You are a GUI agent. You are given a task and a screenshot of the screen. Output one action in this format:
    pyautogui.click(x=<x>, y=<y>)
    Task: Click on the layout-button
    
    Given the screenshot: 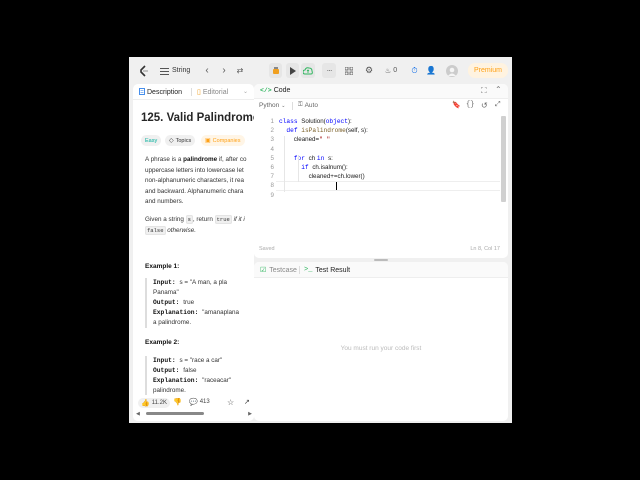 What is the action you would take?
    pyautogui.click(x=349, y=70)
    